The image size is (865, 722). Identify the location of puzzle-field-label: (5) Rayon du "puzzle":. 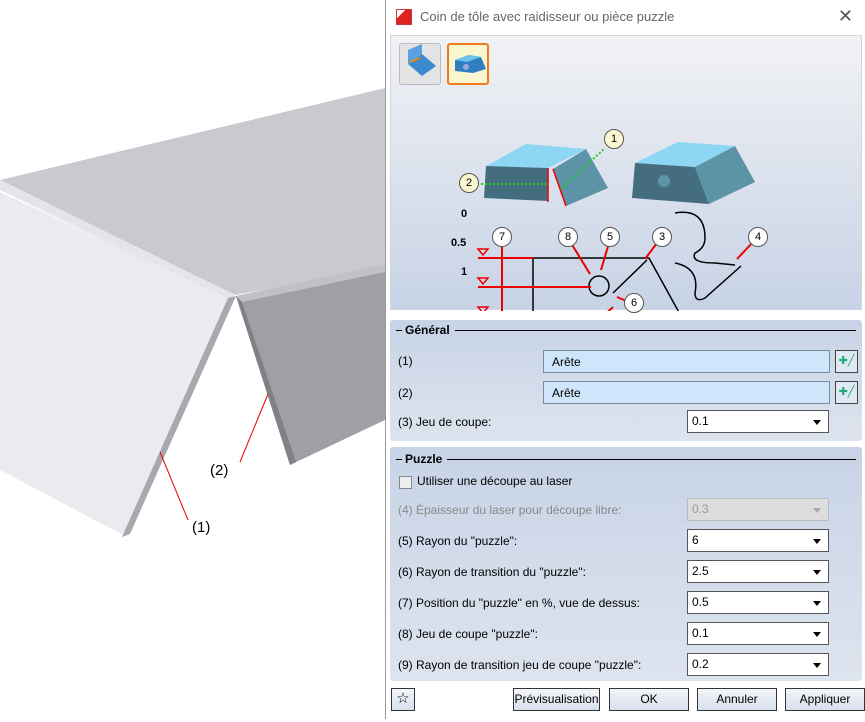
(458, 541).